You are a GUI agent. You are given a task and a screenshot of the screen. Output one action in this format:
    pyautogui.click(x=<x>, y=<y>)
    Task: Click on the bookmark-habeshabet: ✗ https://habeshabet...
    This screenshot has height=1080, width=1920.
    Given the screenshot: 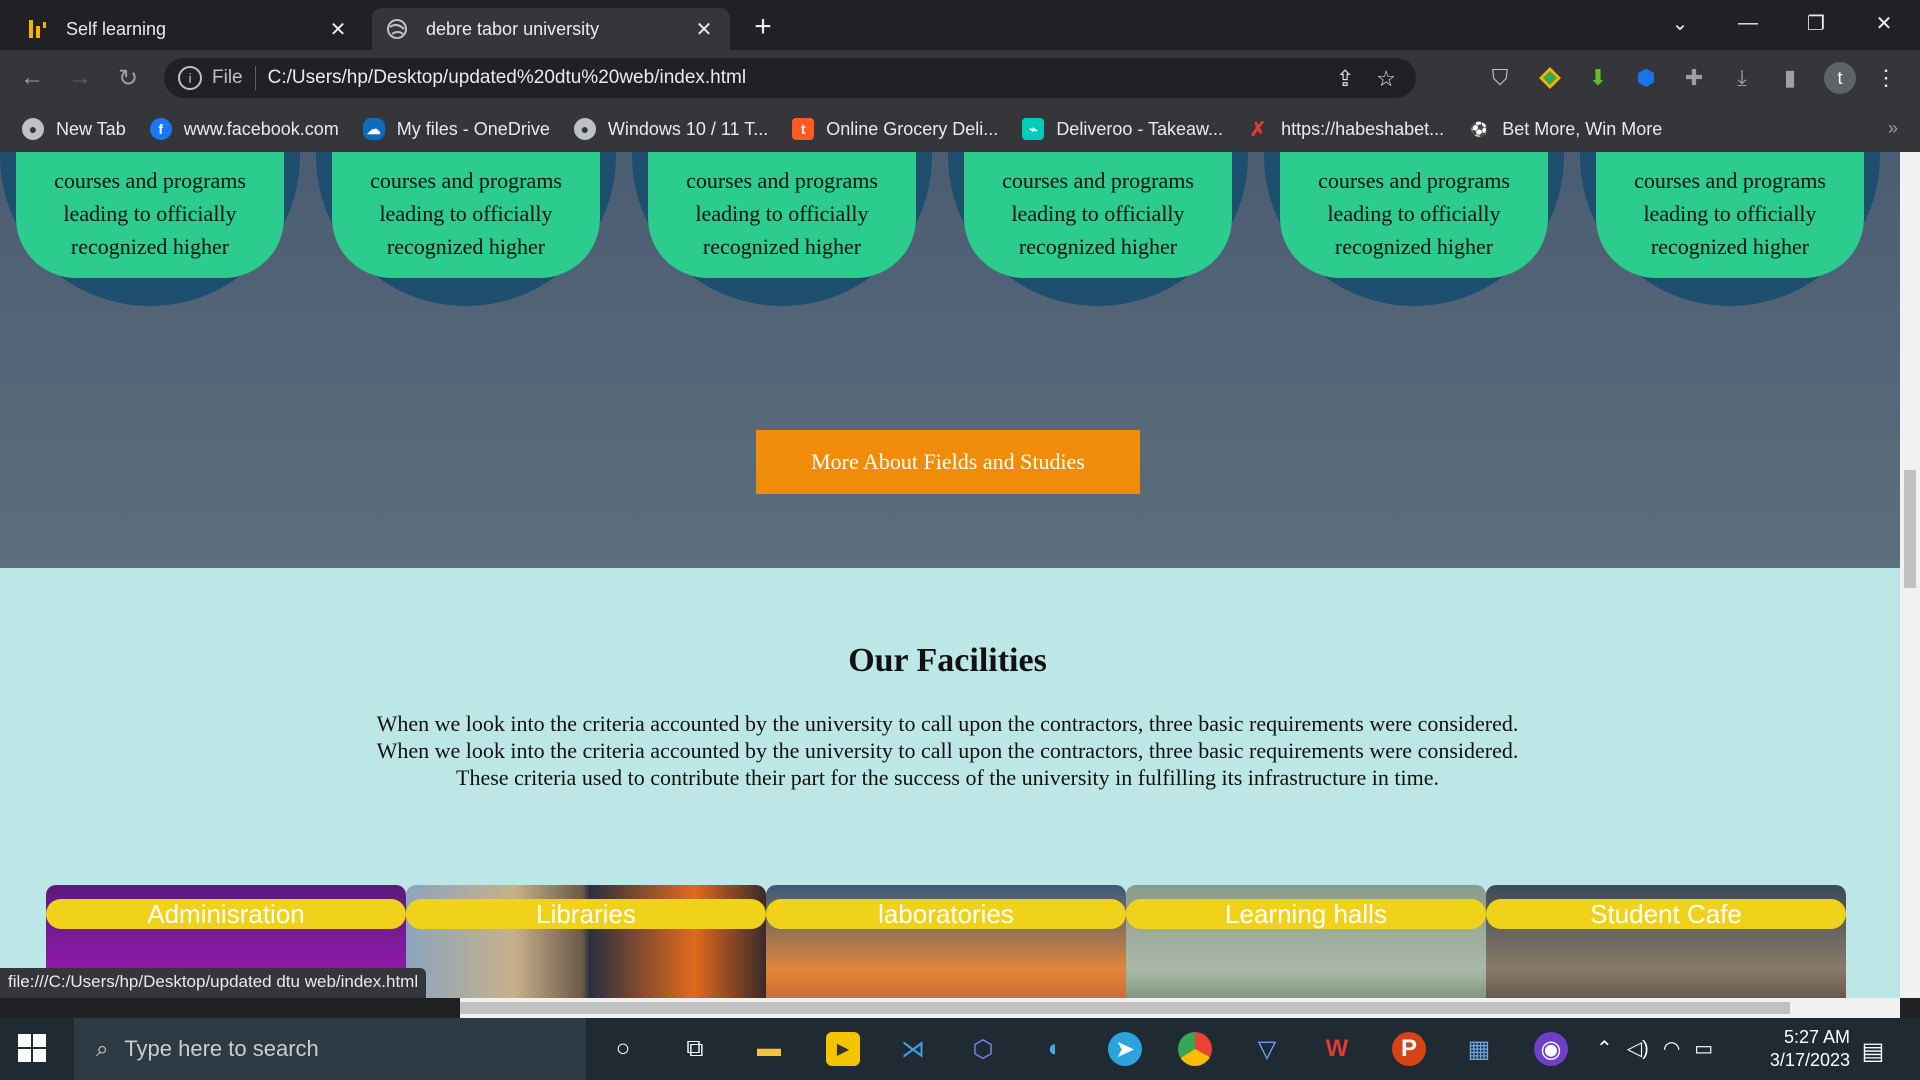 What is the action you would take?
    pyautogui.click(x=1346, y=129)
    